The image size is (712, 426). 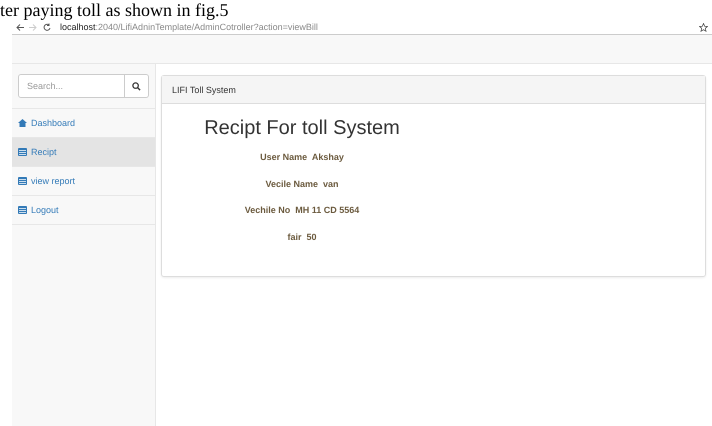 I want to click on sidebar-item: Recipt, so click(x=83, y=152).